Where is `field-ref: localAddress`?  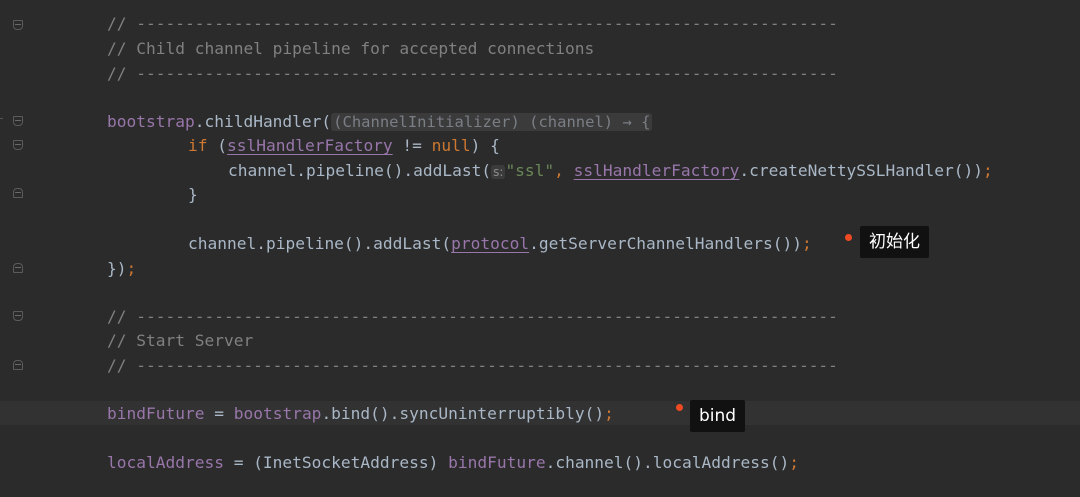 field-ref: localAddress is located at coordinates (165, 462).